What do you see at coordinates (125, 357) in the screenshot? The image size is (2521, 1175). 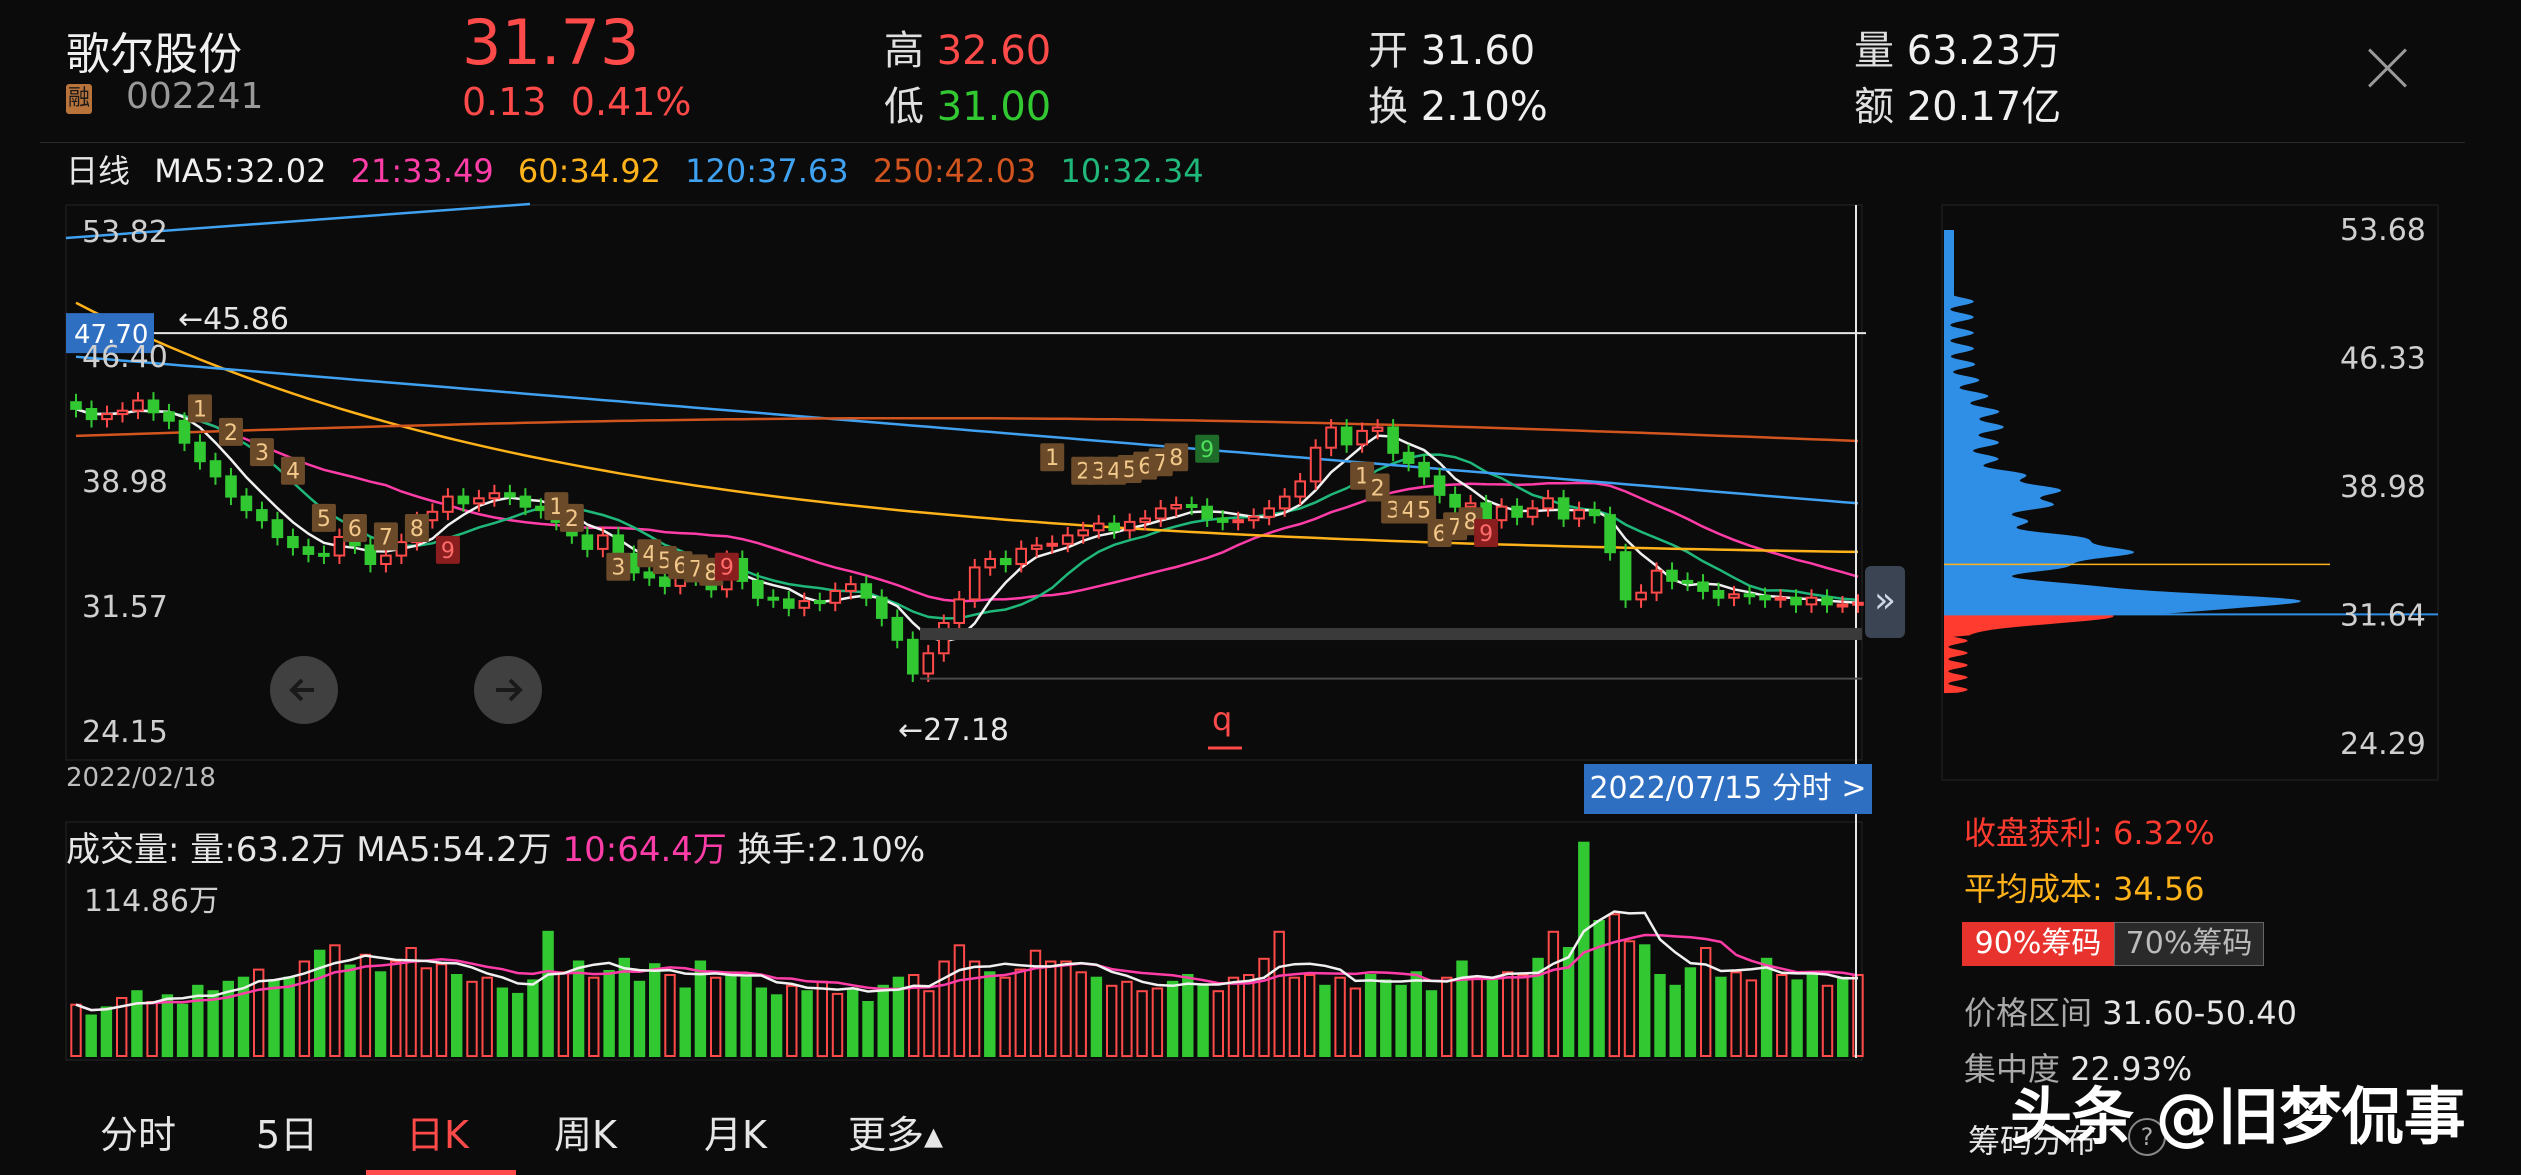 I see `price-tick-label: 46.40` at bounding box center [125, 357].